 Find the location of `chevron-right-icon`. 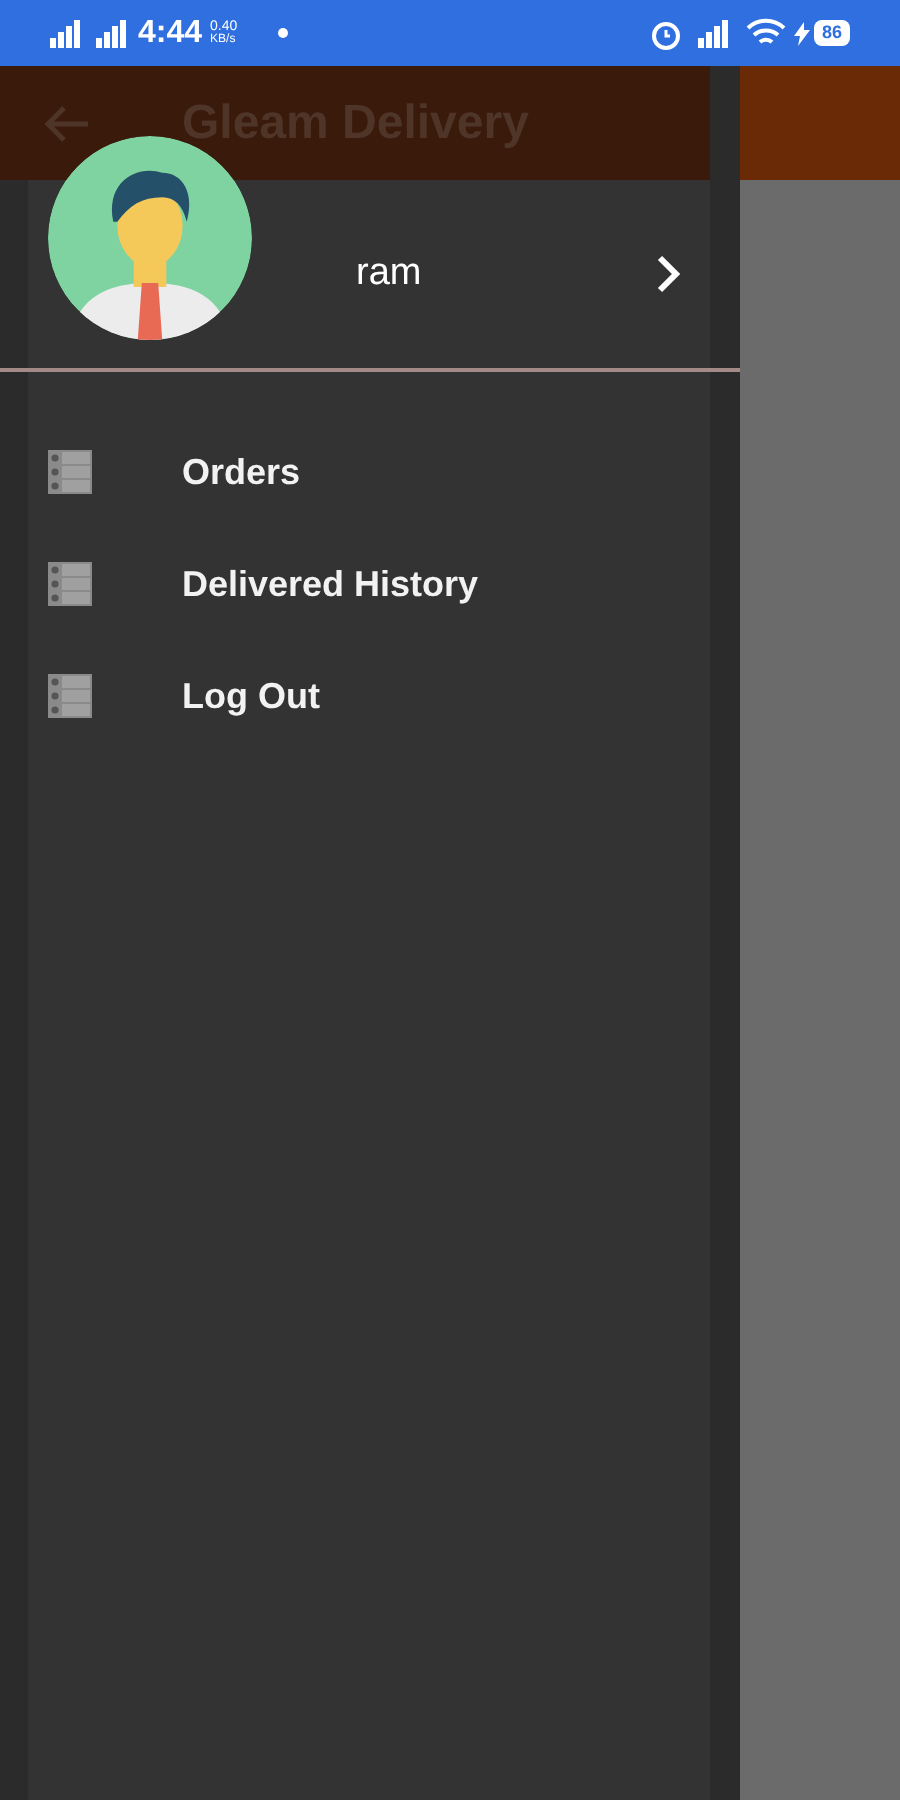

chevron-right-icon is located at coordinates (668, 274).